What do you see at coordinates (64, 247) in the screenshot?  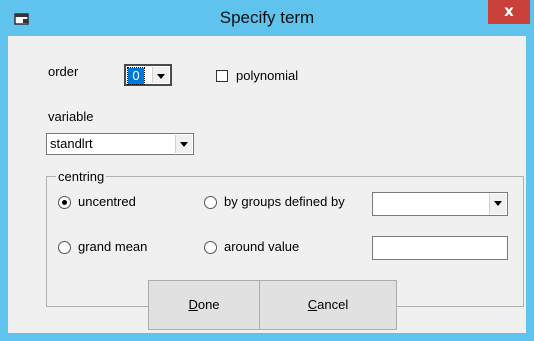 I see `grand-mean-radio` at bounding box center [64, 247].